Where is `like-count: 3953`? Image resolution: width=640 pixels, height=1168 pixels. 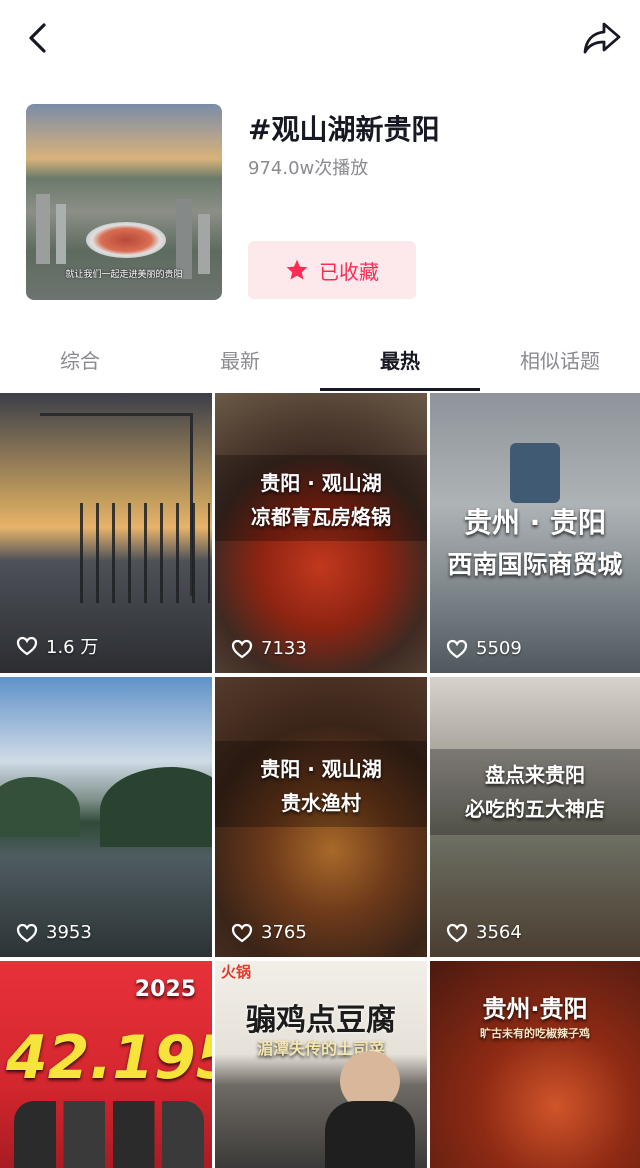 like-count: 3953 is located at coordinates (54, 932).